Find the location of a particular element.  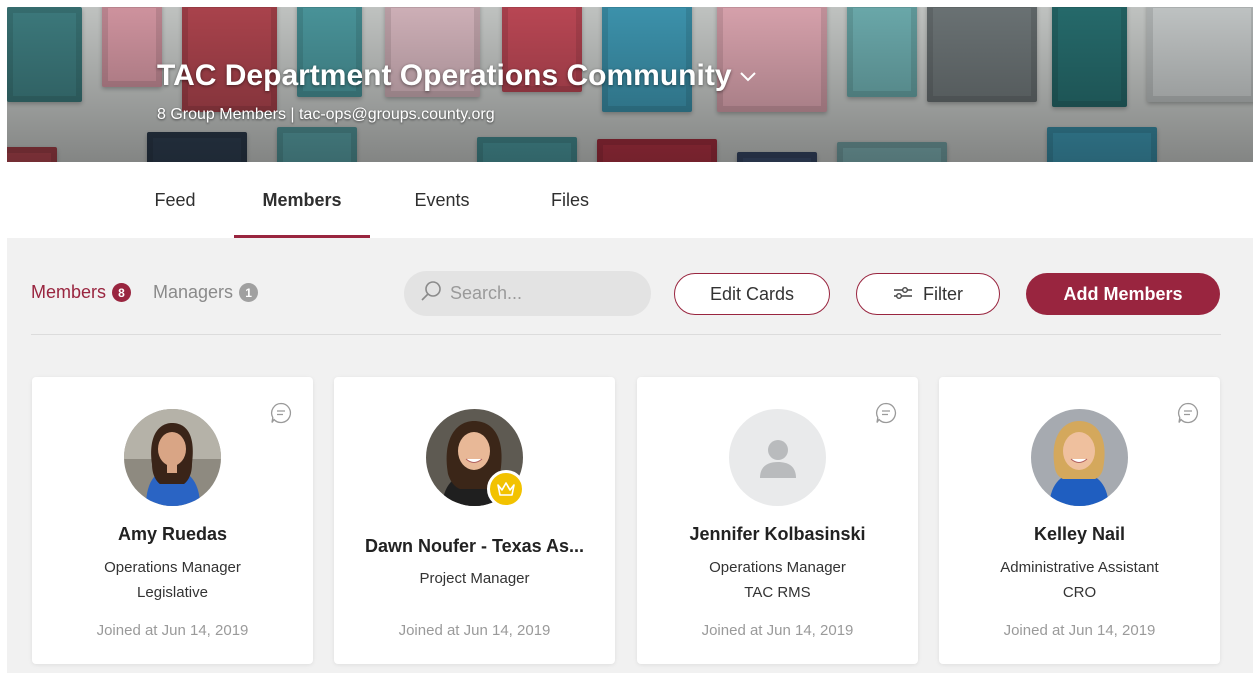

managers-filter-tab: Managers 1 is located at coordinates (206, 292).